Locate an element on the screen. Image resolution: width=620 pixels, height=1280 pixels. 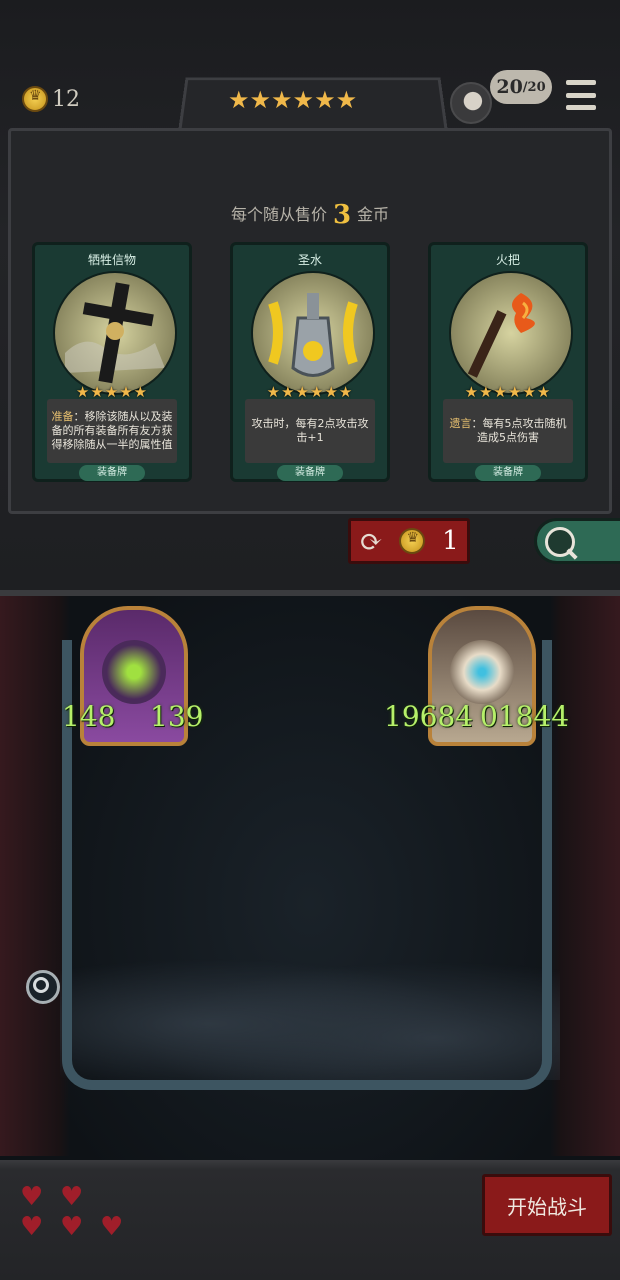
search-icon is located at coordinates (560, 542).